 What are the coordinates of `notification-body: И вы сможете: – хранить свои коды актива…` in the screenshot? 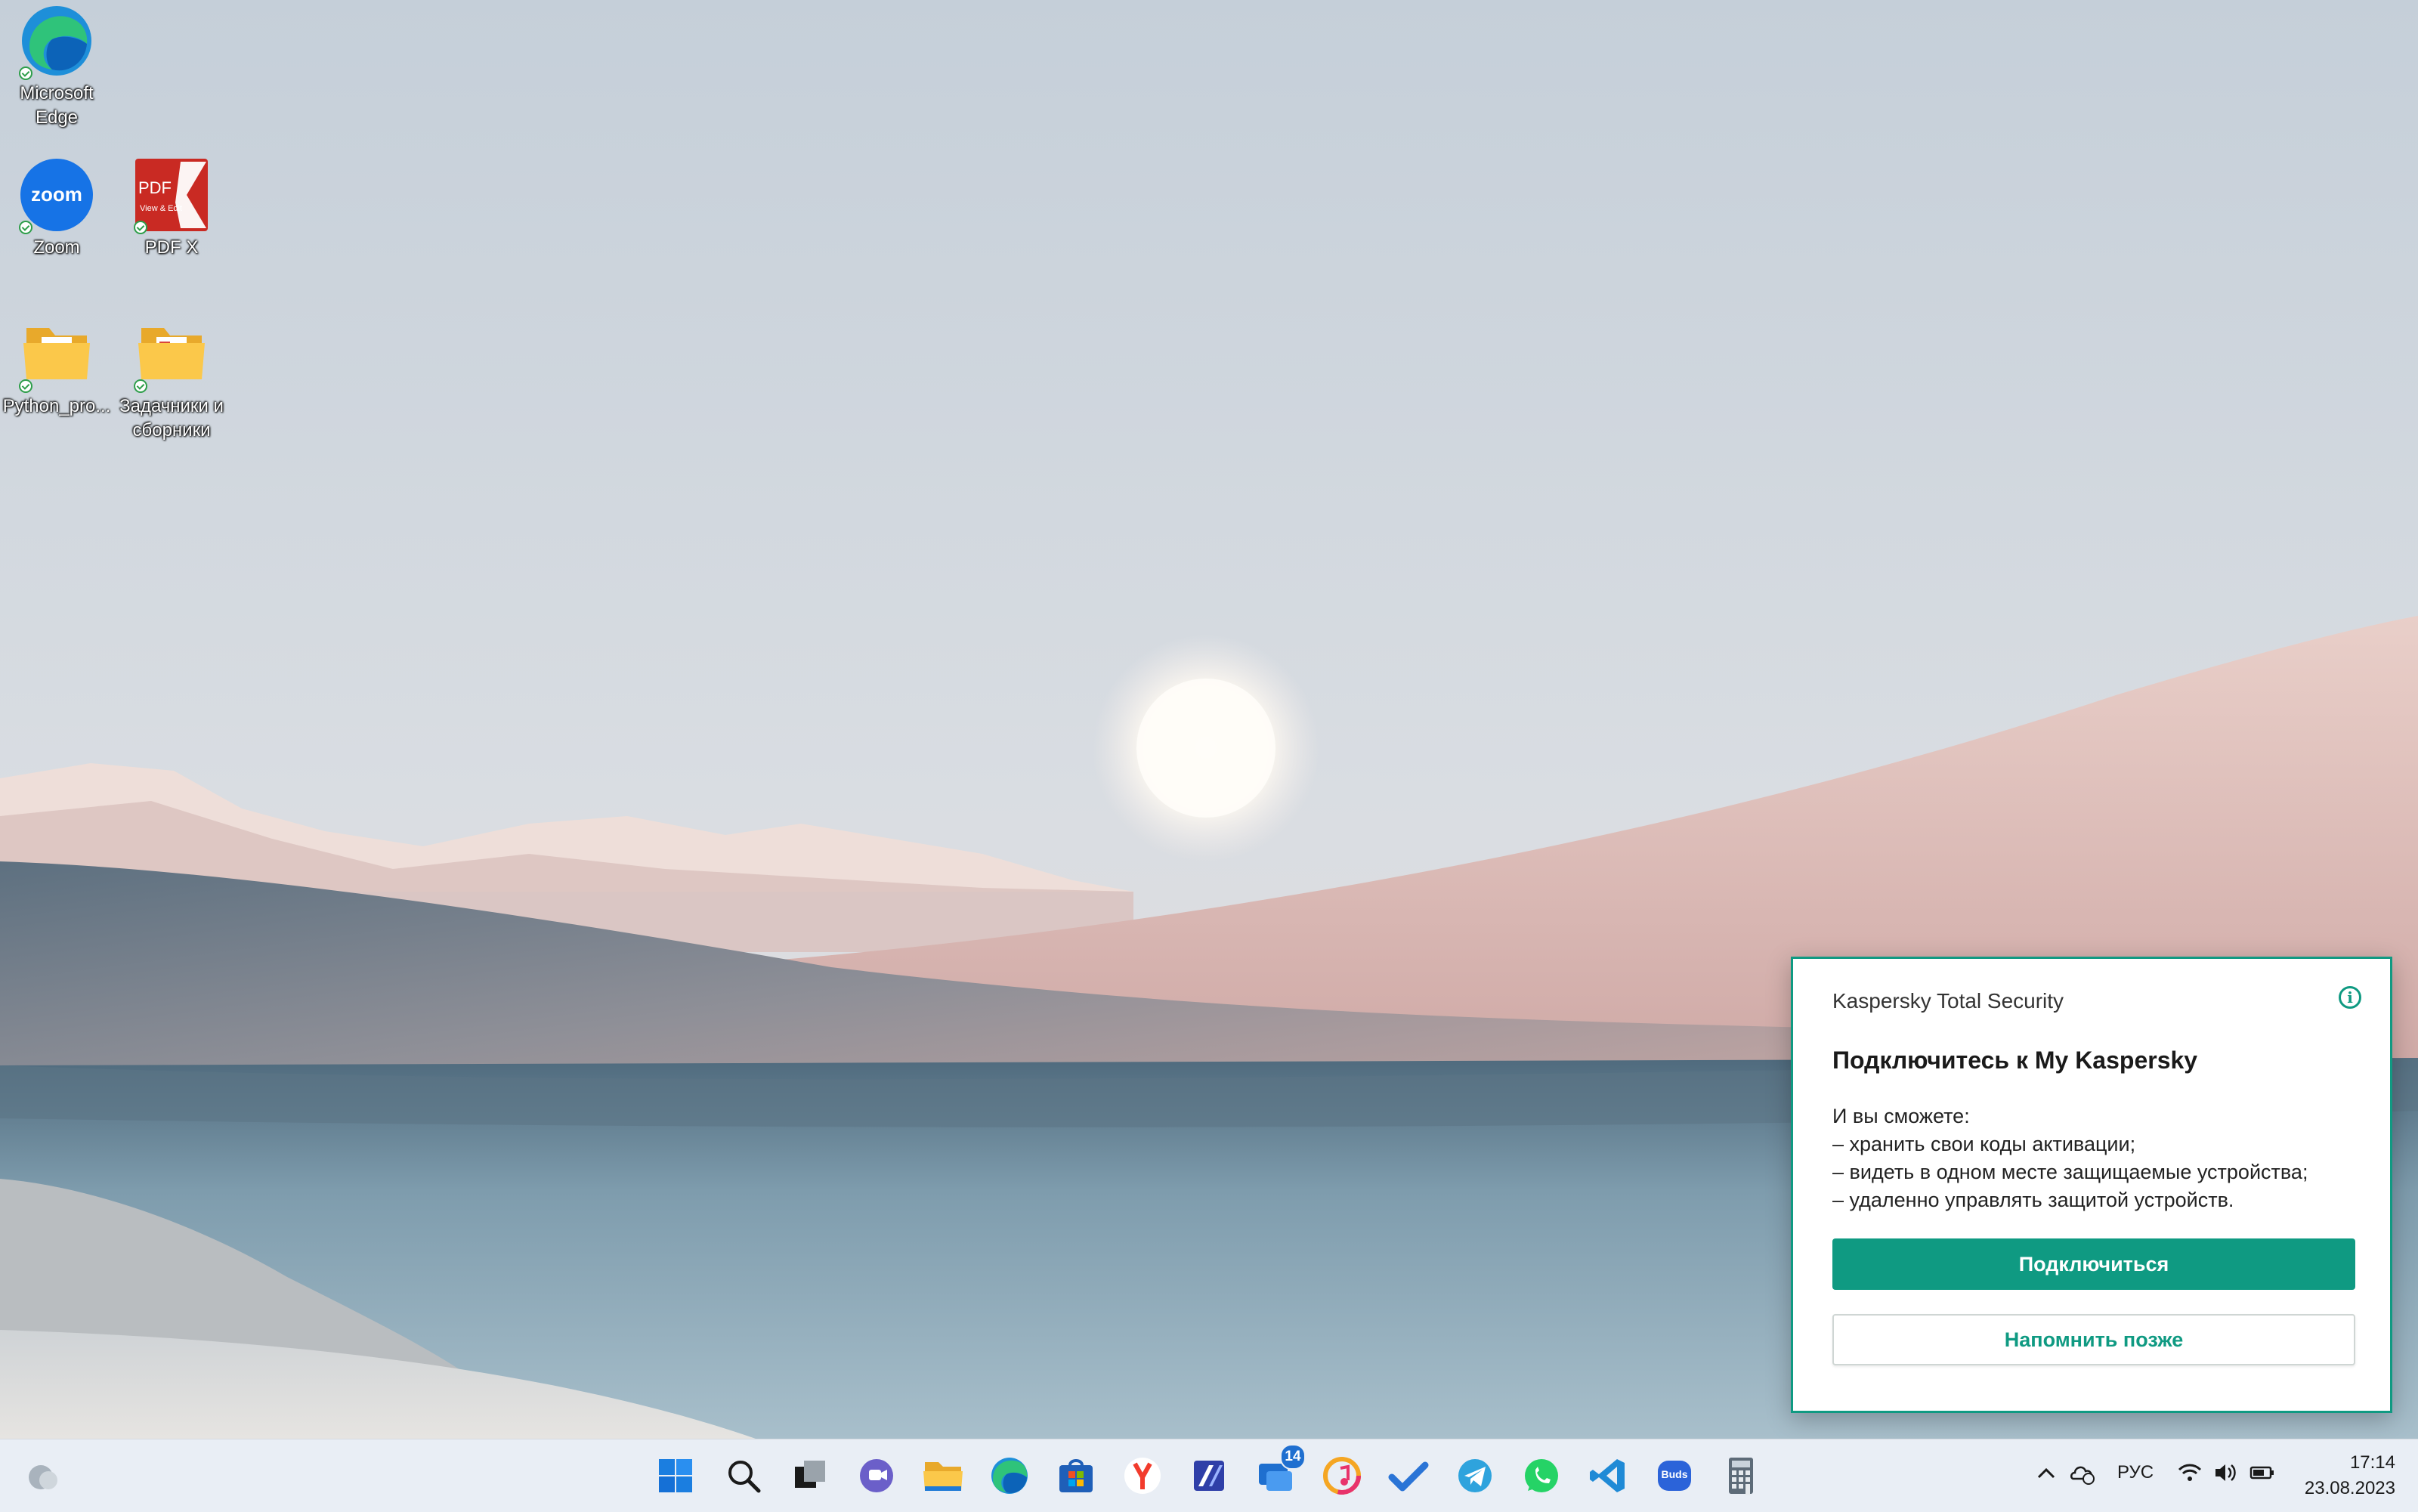 It's located at (2070, 1158).